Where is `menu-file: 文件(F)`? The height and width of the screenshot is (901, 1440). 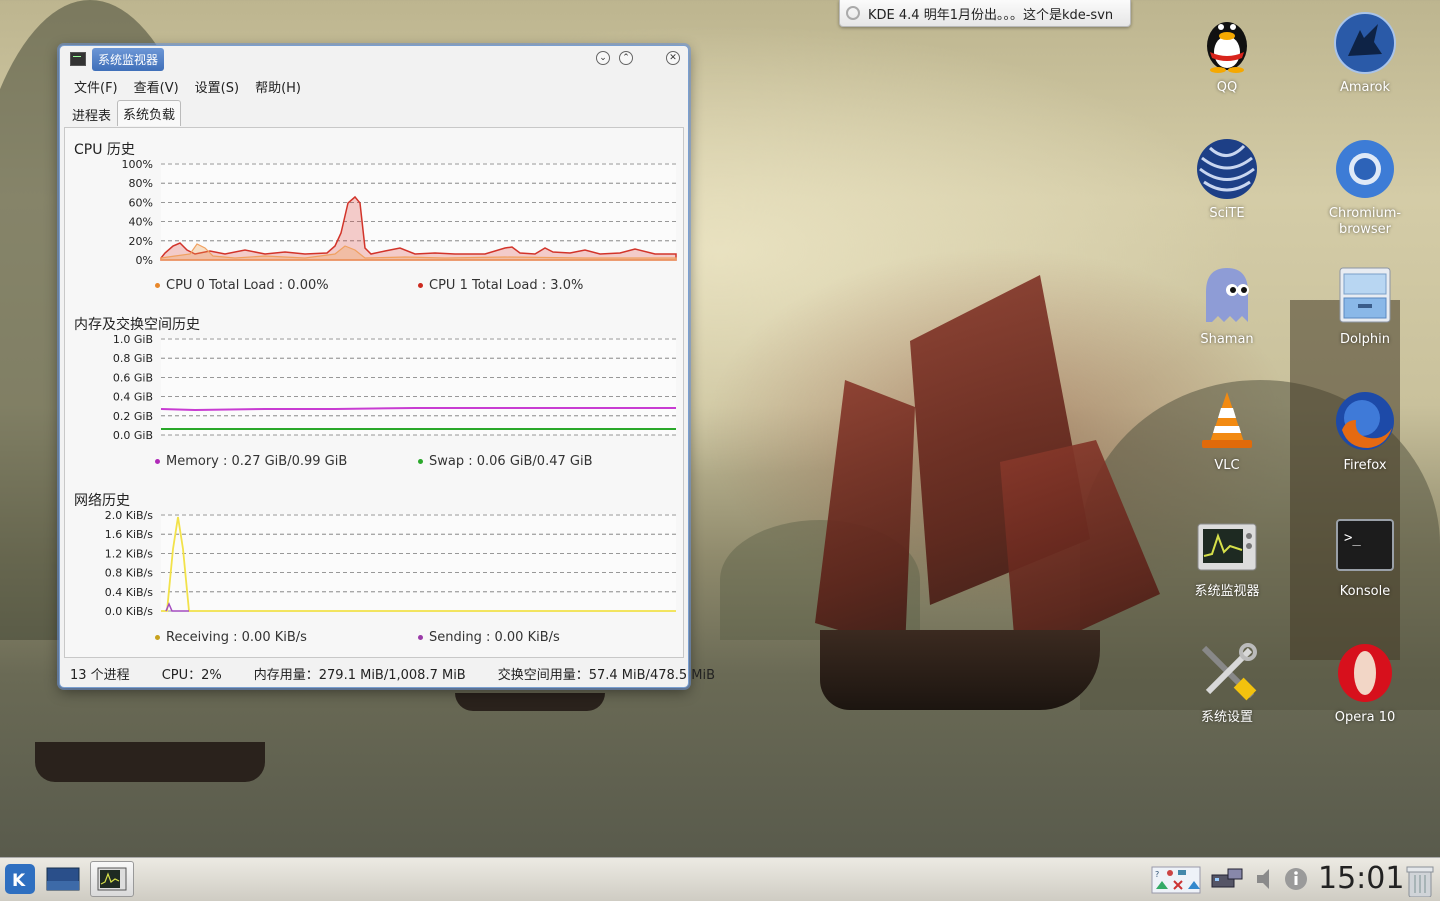
menu-file: 文件(F) is located at coordinates (96, 86).